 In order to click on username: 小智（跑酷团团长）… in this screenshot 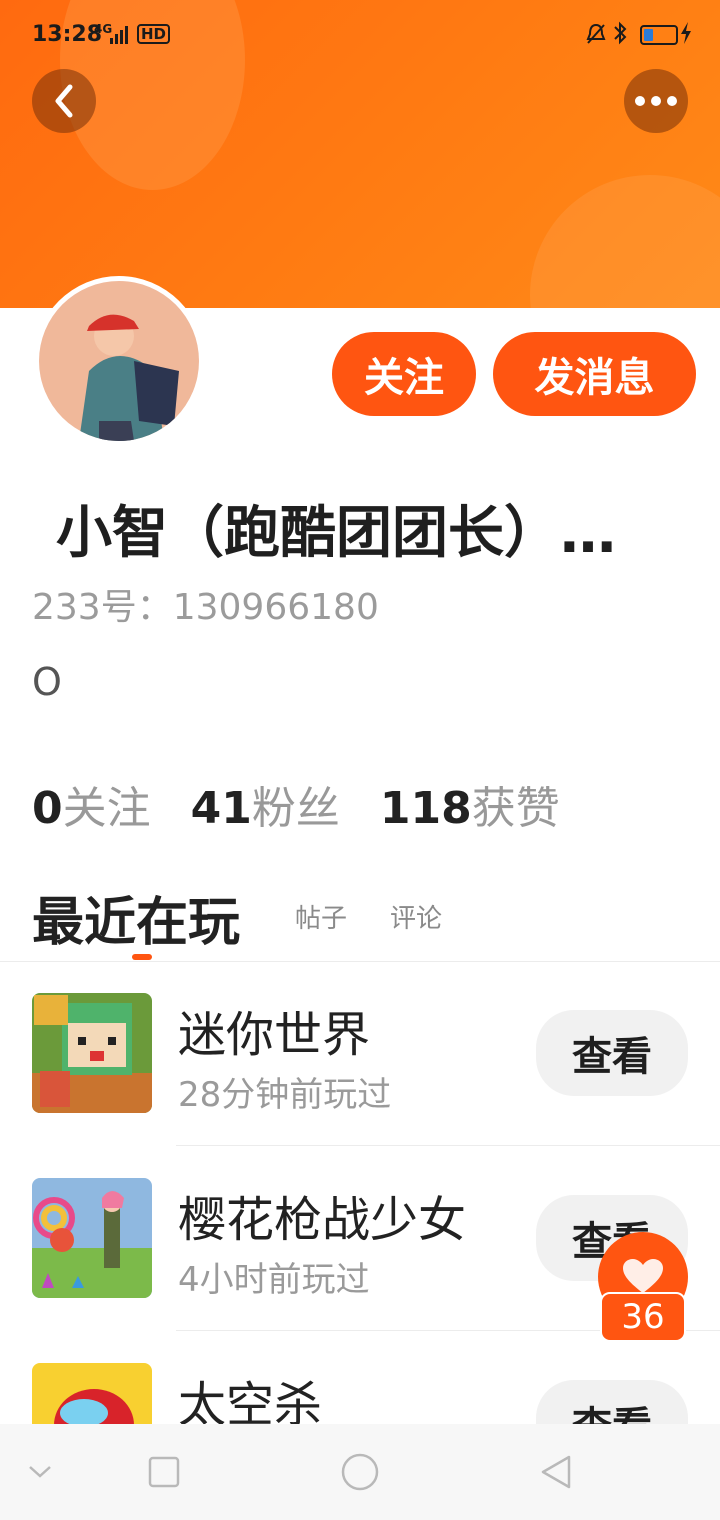, I will do `click(336, 533)`.